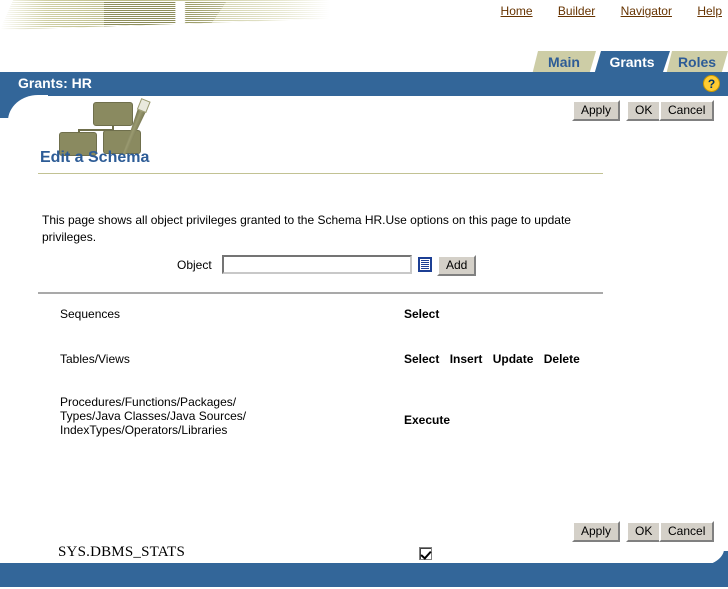  What do you see at coordinates (364, 533) in the screenshot?
I see `bottom-action-buttons: Apply OK Cancel` at bounding box center [364, 533].